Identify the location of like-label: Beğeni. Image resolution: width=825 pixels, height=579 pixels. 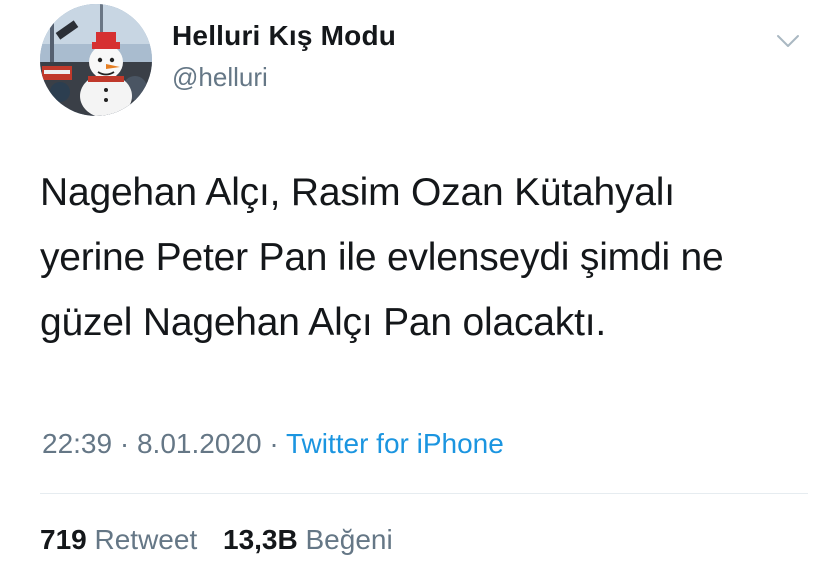
(349, 539).